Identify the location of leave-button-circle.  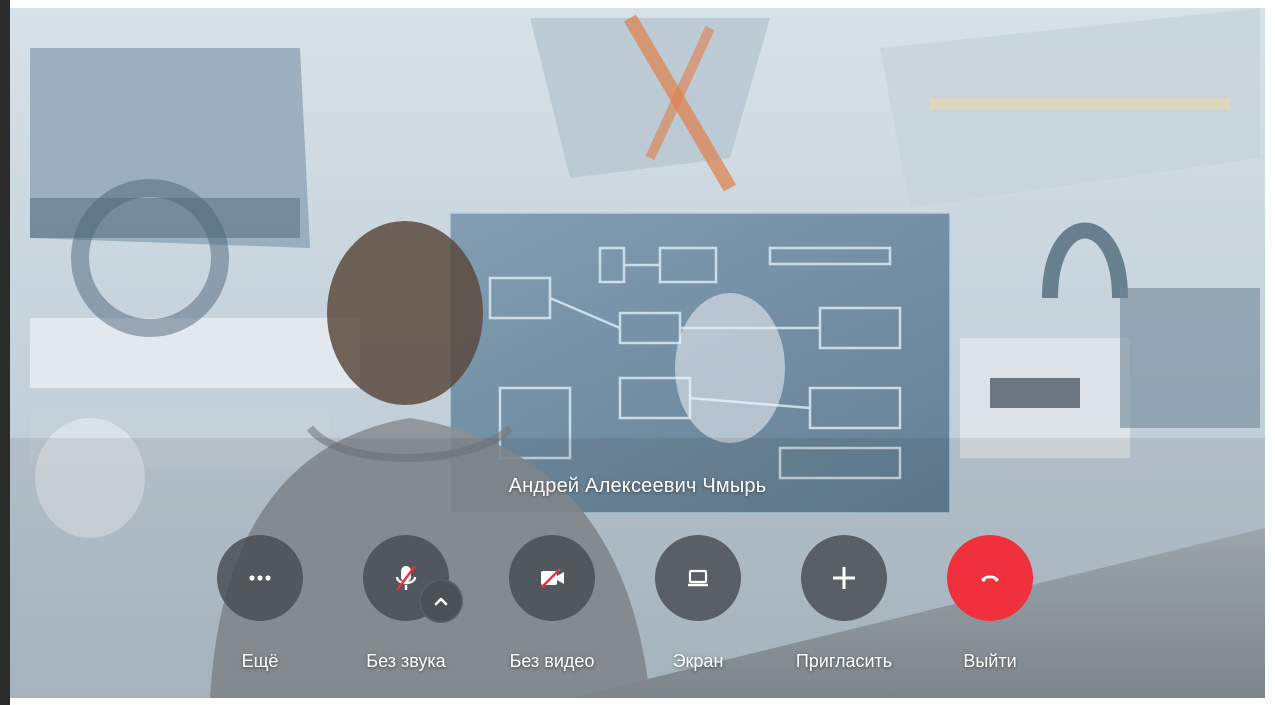
(990, 578).